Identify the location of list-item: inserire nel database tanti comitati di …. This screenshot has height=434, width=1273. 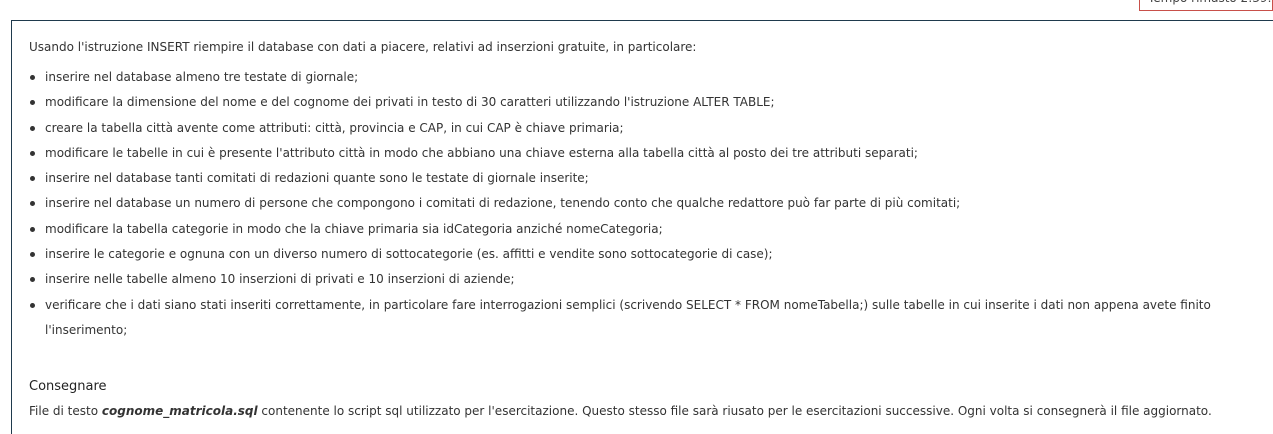
(636, 178).